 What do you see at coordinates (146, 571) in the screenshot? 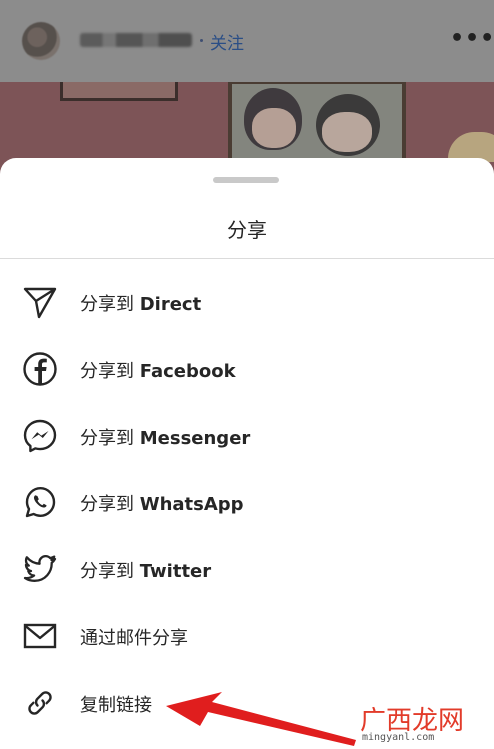
I see `share-twitter-label: 分享到 Twitter` at bounding box center [146, 571].